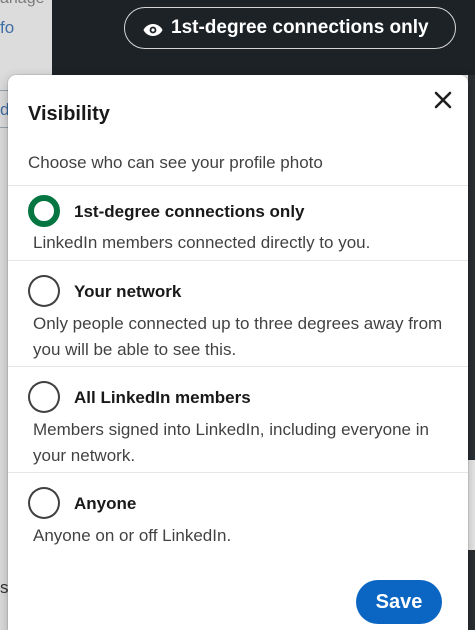  Describe the element at coordinates (153, 28) in the screenshot. I see `eye-icon` at that location.